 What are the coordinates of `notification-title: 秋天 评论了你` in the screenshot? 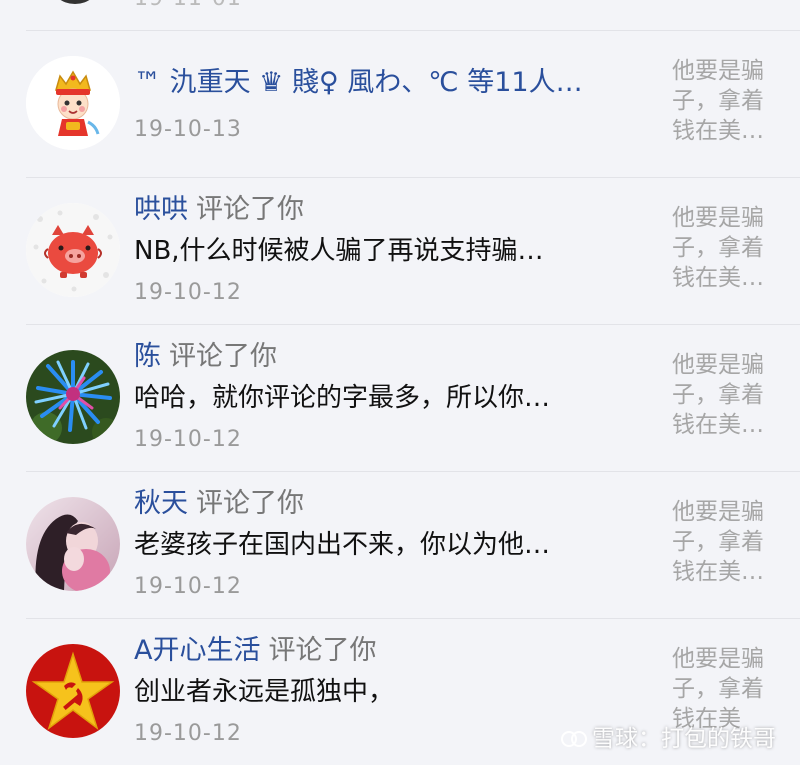 It's located at (379, 504).